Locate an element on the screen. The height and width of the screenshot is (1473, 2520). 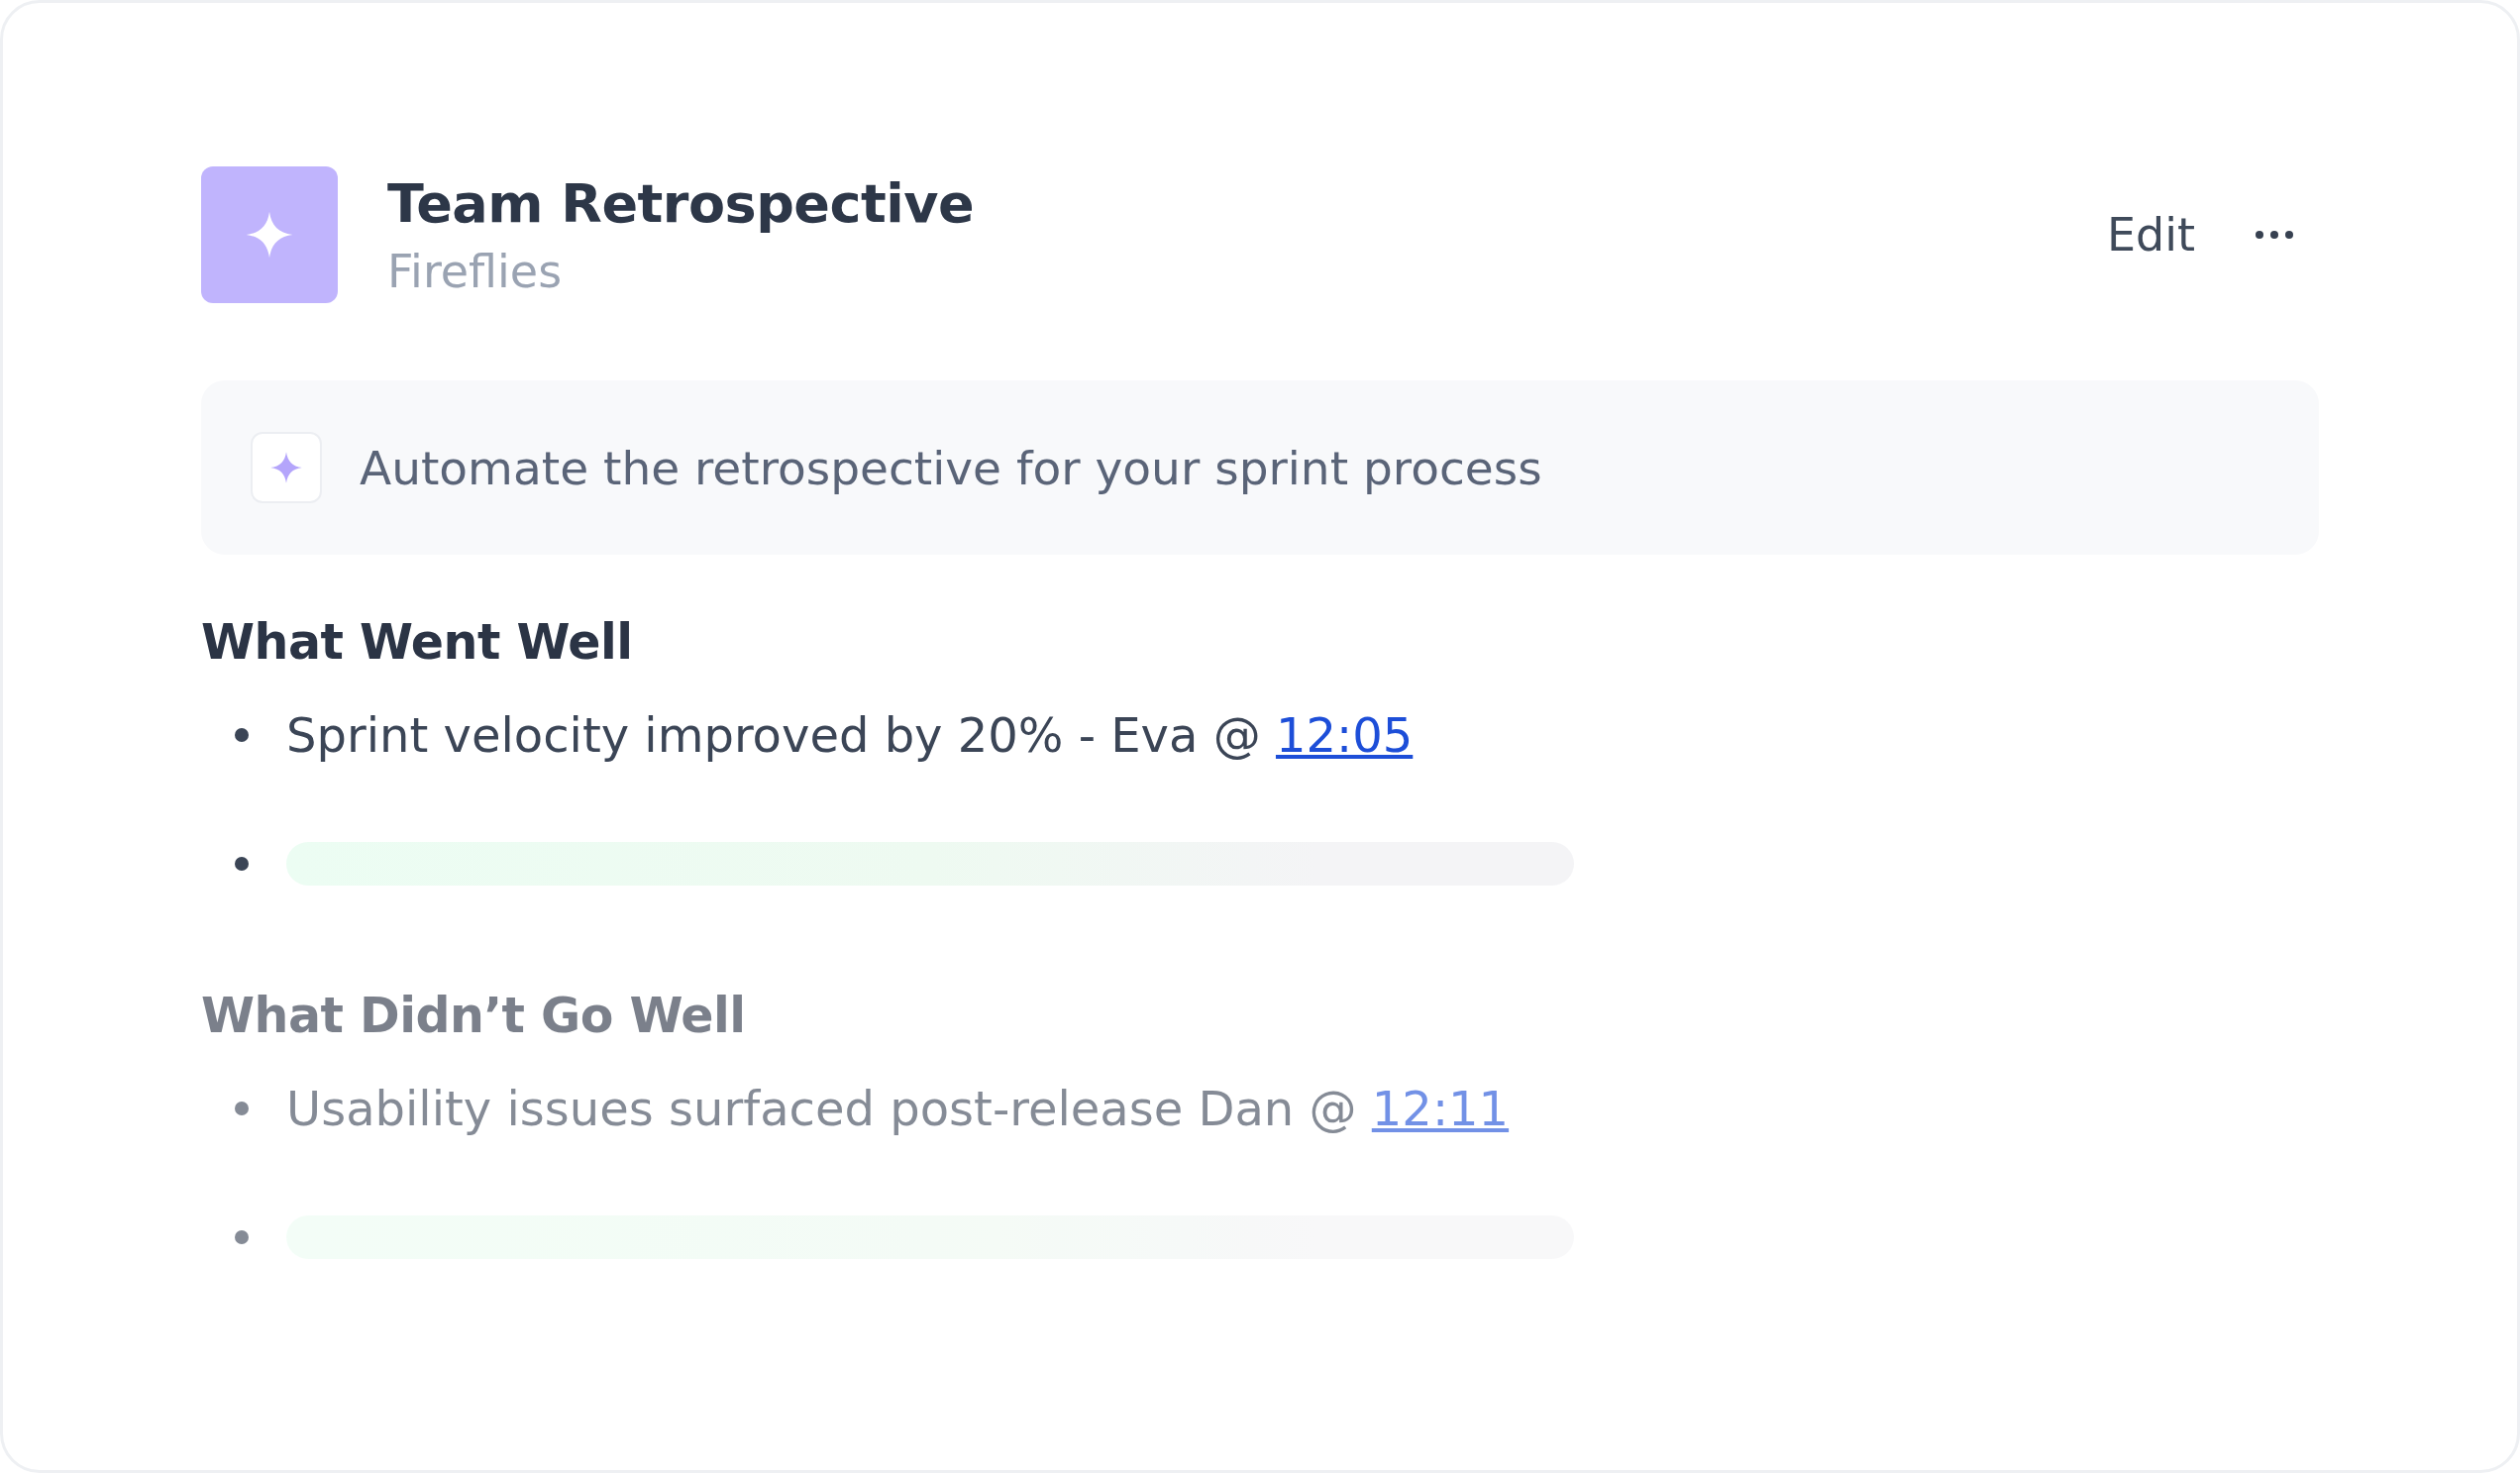
card-subtitle: Fireflies is located at coordinates (475, 271).